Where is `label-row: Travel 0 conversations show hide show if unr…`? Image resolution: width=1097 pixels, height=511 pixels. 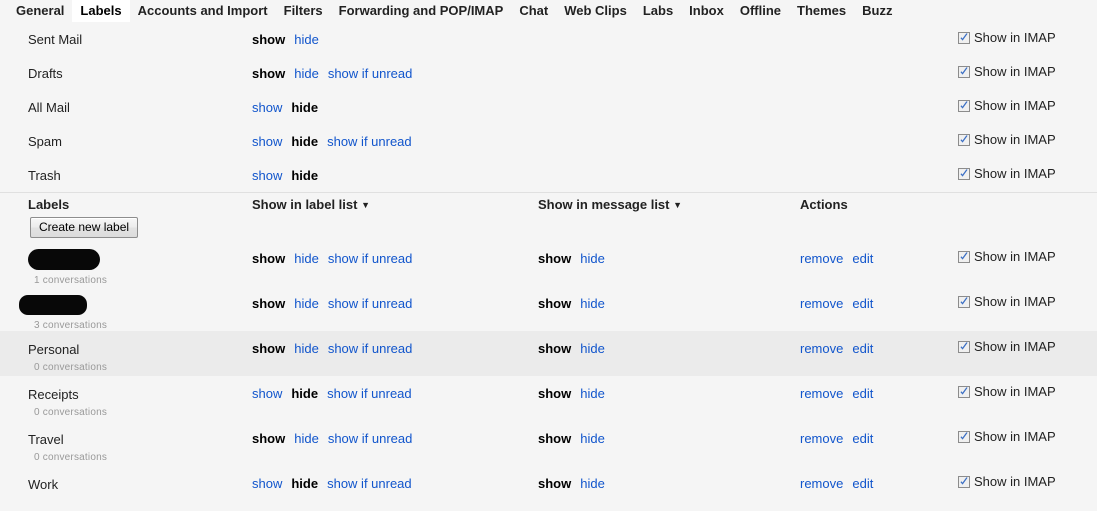
label-row: Travel 0 conversations show hide show if unr… is located at coordinates (548, 443).